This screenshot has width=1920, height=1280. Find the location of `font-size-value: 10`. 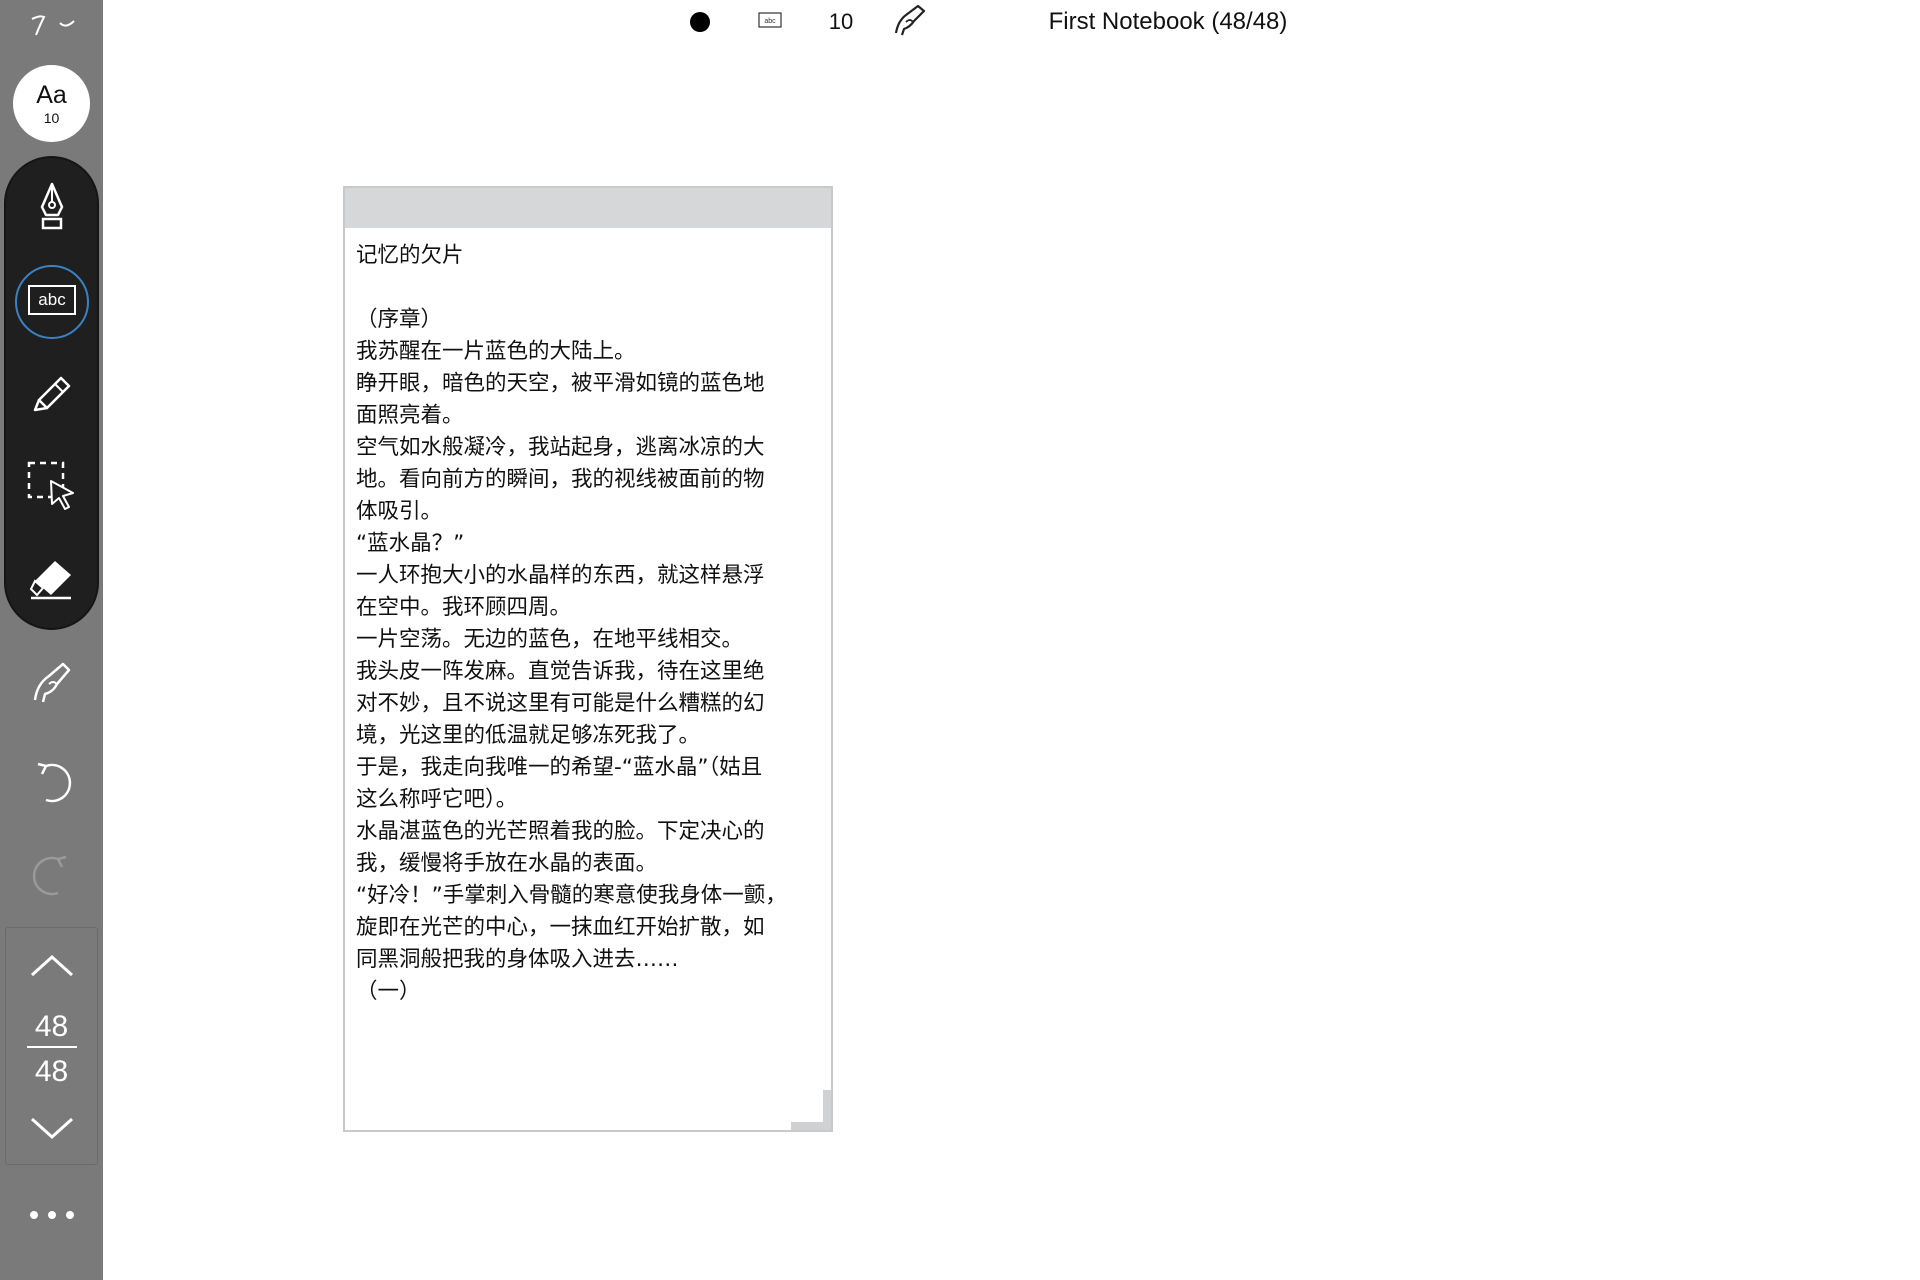

font-size-value: 10 is located at coordinates (51, 117).